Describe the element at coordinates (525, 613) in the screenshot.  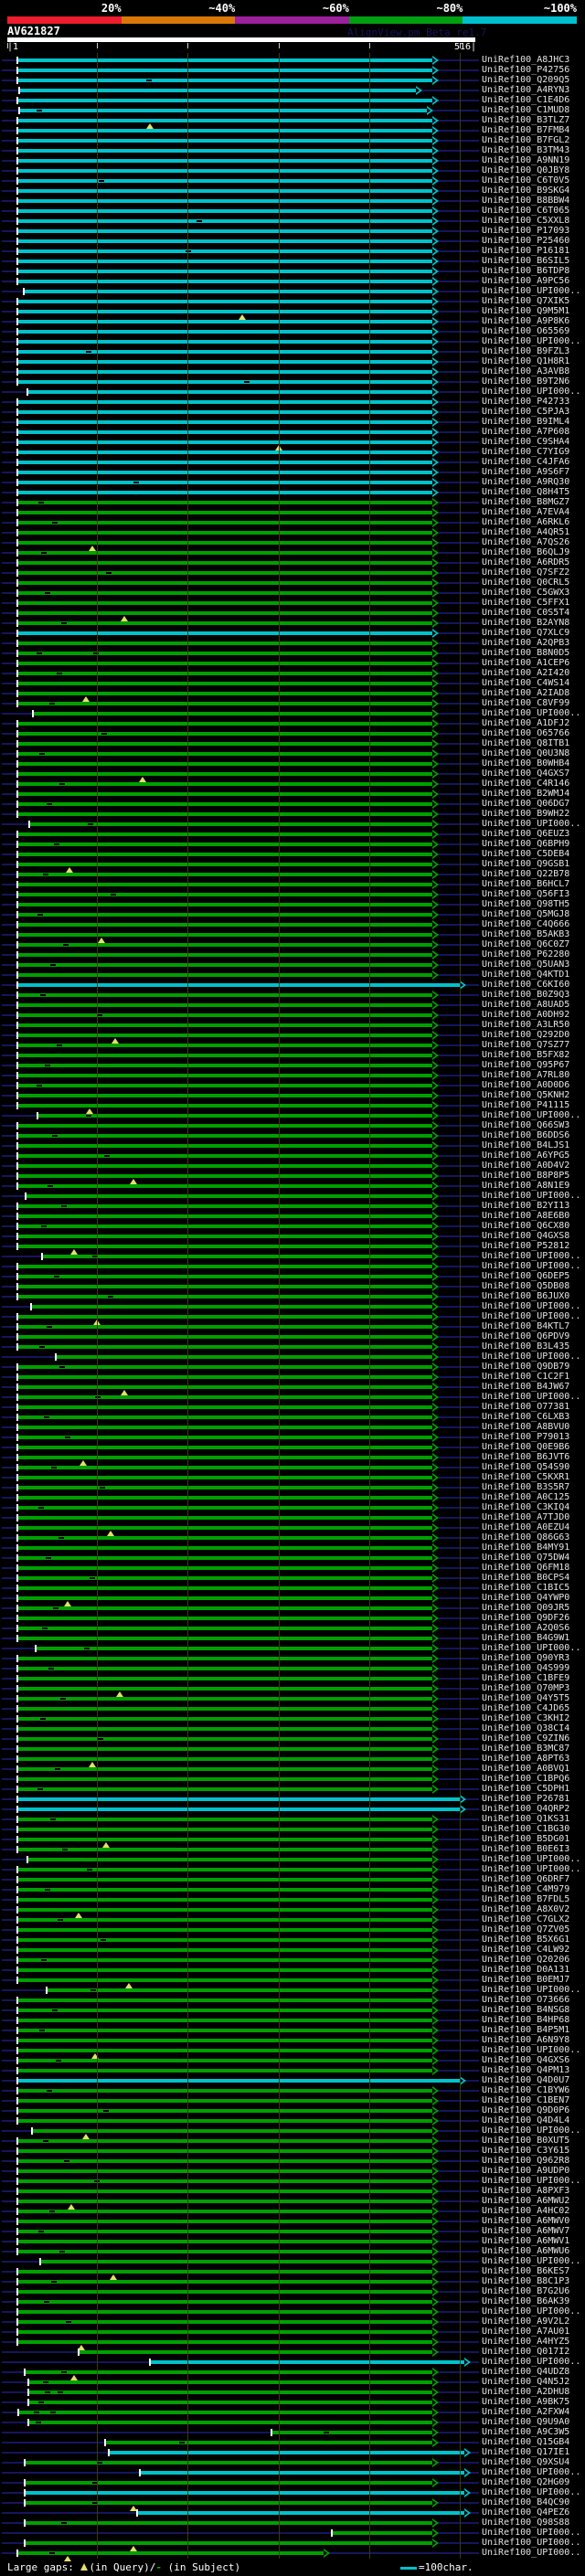
I see `hit-label: UniRef100_C0S5T4` at that location.